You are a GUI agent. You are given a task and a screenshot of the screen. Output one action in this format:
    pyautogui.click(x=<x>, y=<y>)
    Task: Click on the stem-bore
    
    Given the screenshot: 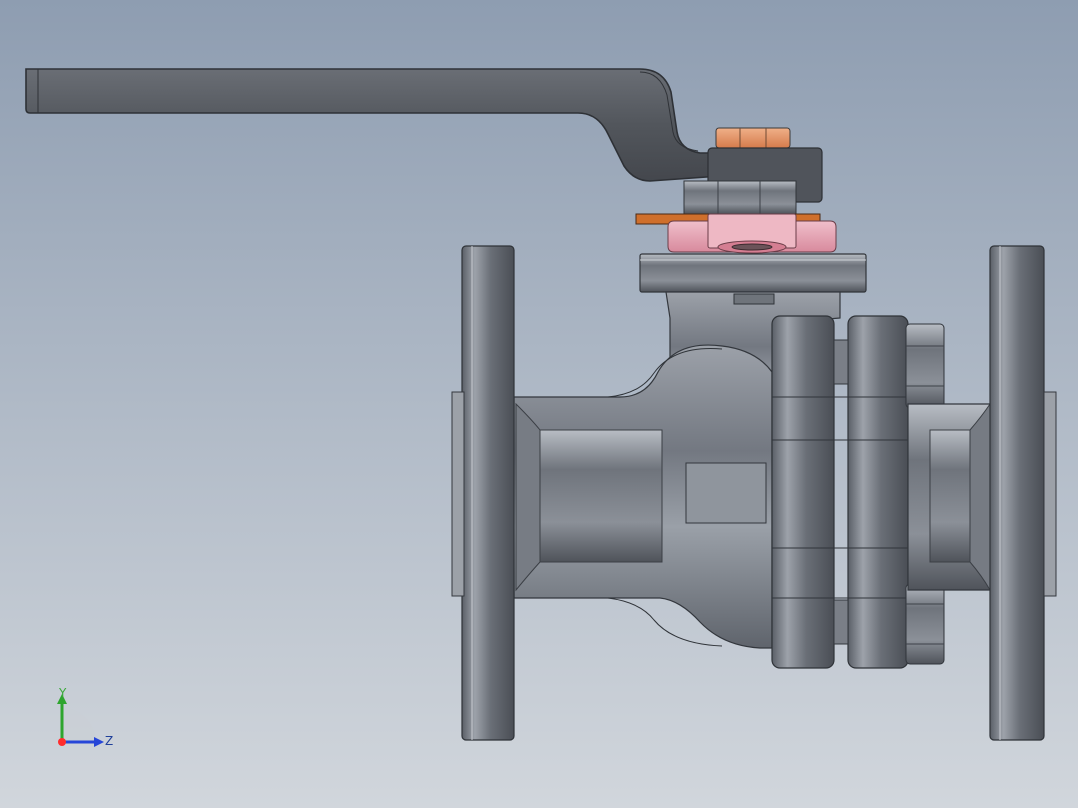 What is the action you would take?
    pyautogui.click(x=752, y=247)
    